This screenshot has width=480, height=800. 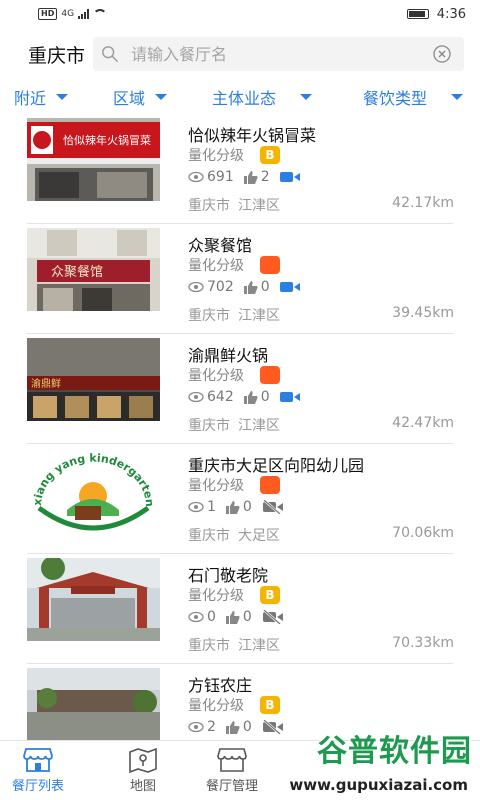 I want to click on restaurant-name: 石门敬老院, so click(x=228, y=575).